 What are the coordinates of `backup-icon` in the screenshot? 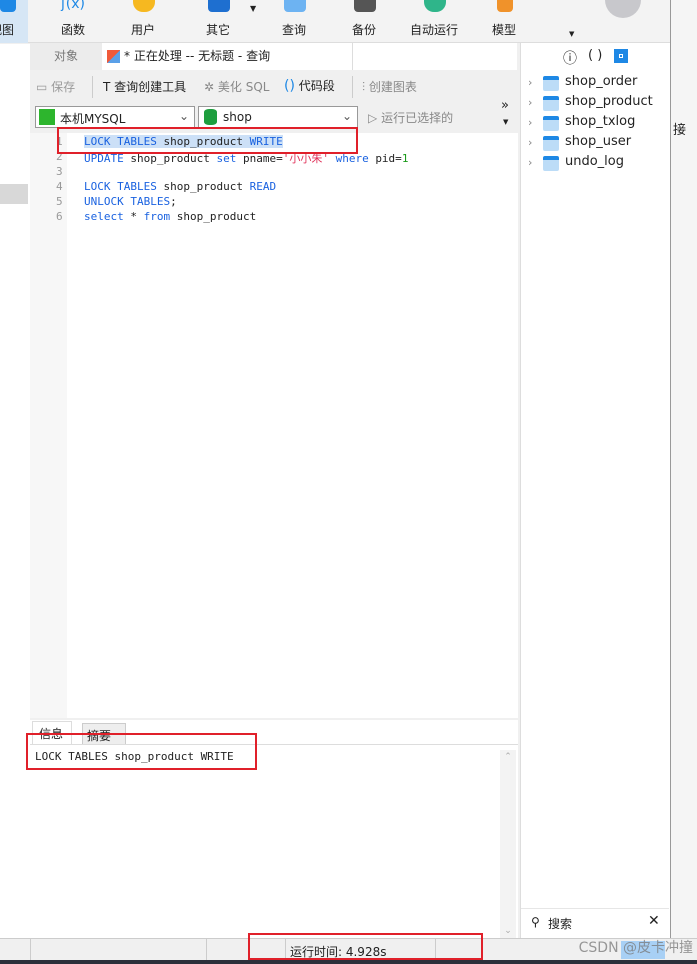 It's located at (365, 6).